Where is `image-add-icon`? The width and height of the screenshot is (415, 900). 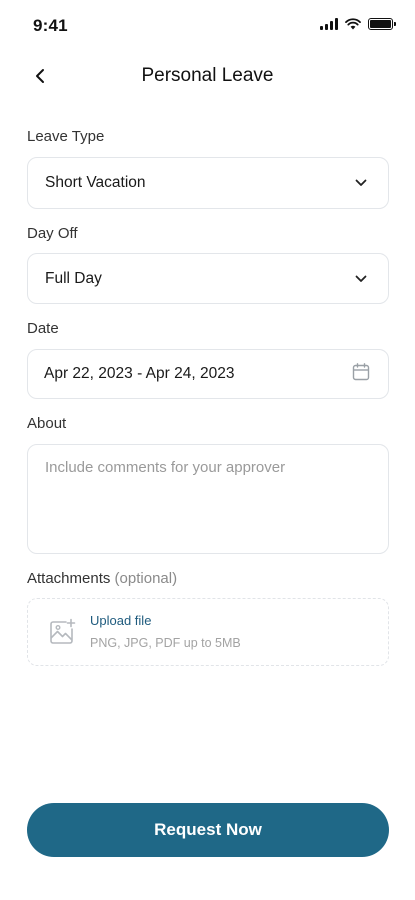 image-add-icon is located at coordinates (62, 632).